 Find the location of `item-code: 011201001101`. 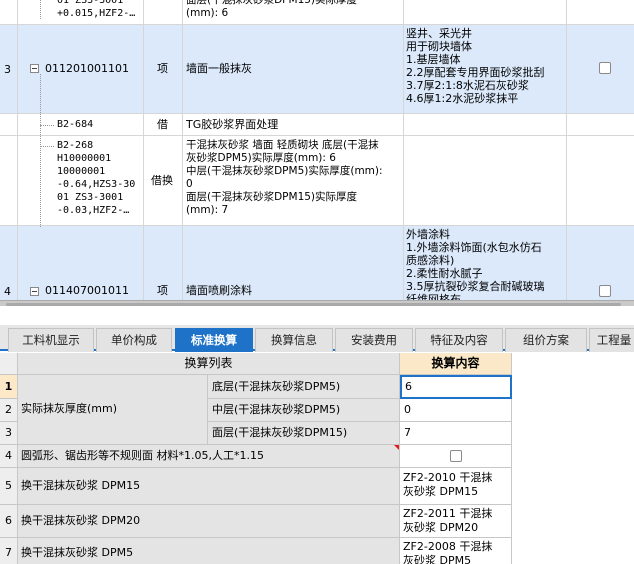

item-code: 011201001101 is located at coordinates (87, 68).